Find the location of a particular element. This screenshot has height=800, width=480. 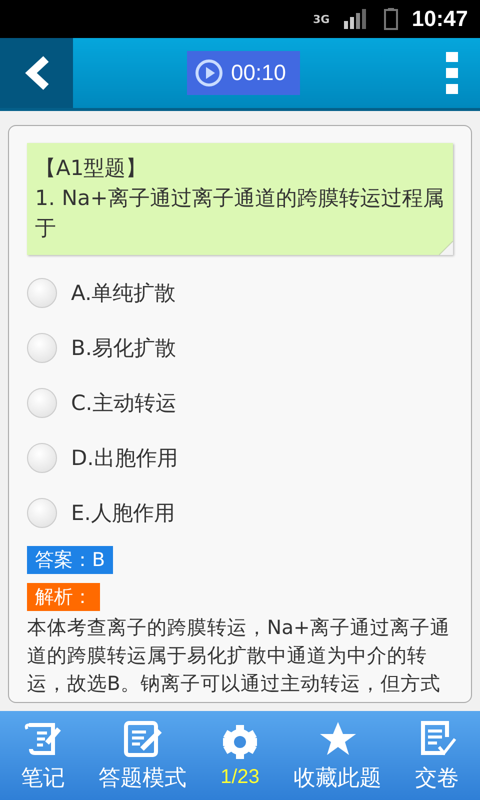

page-fold-icon is located at coordinates (446, 248).